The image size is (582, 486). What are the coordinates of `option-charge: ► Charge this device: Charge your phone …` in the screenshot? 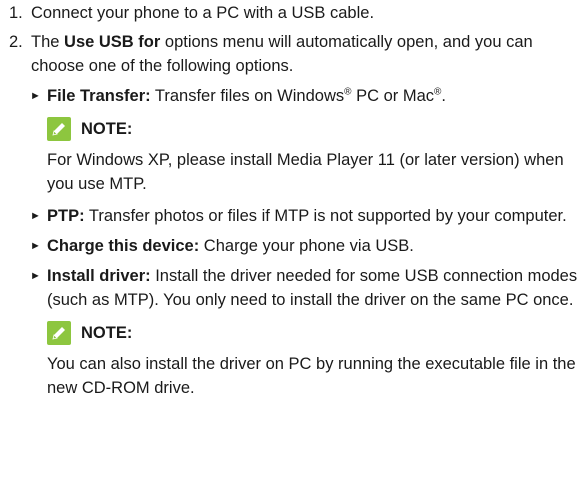 It's located at (291, 246).